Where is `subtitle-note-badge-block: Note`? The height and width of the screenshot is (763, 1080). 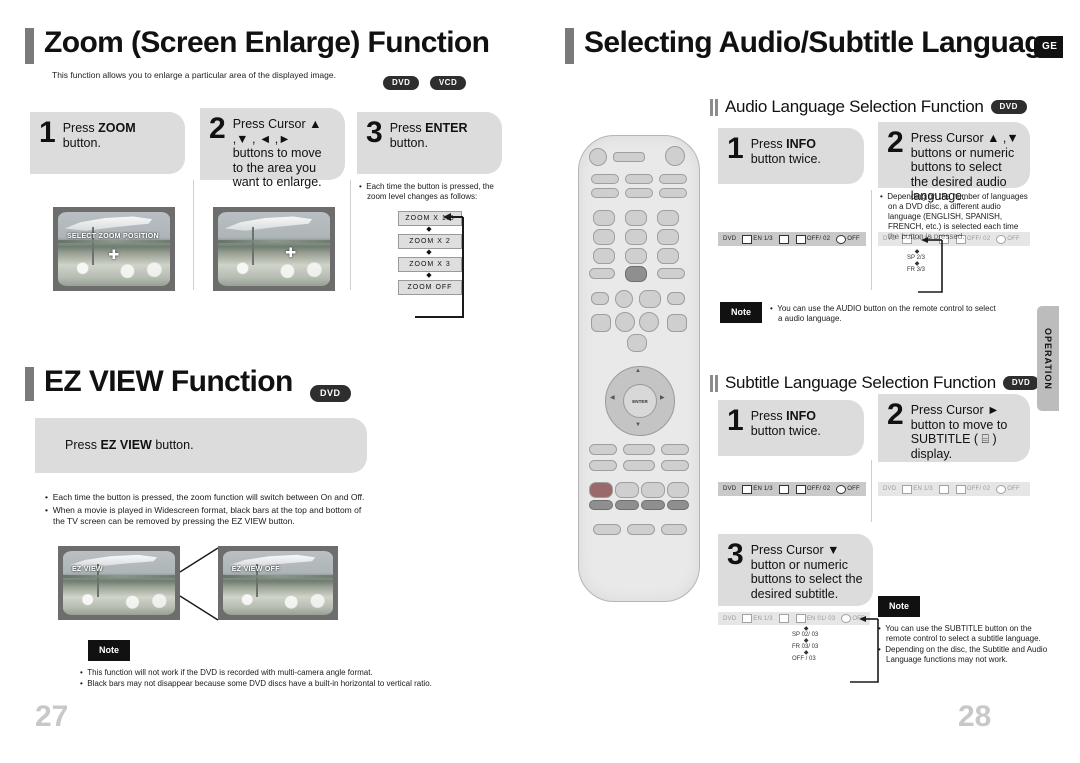
subtitle-note-badge-block: Note is located at coordinates (903, 606).